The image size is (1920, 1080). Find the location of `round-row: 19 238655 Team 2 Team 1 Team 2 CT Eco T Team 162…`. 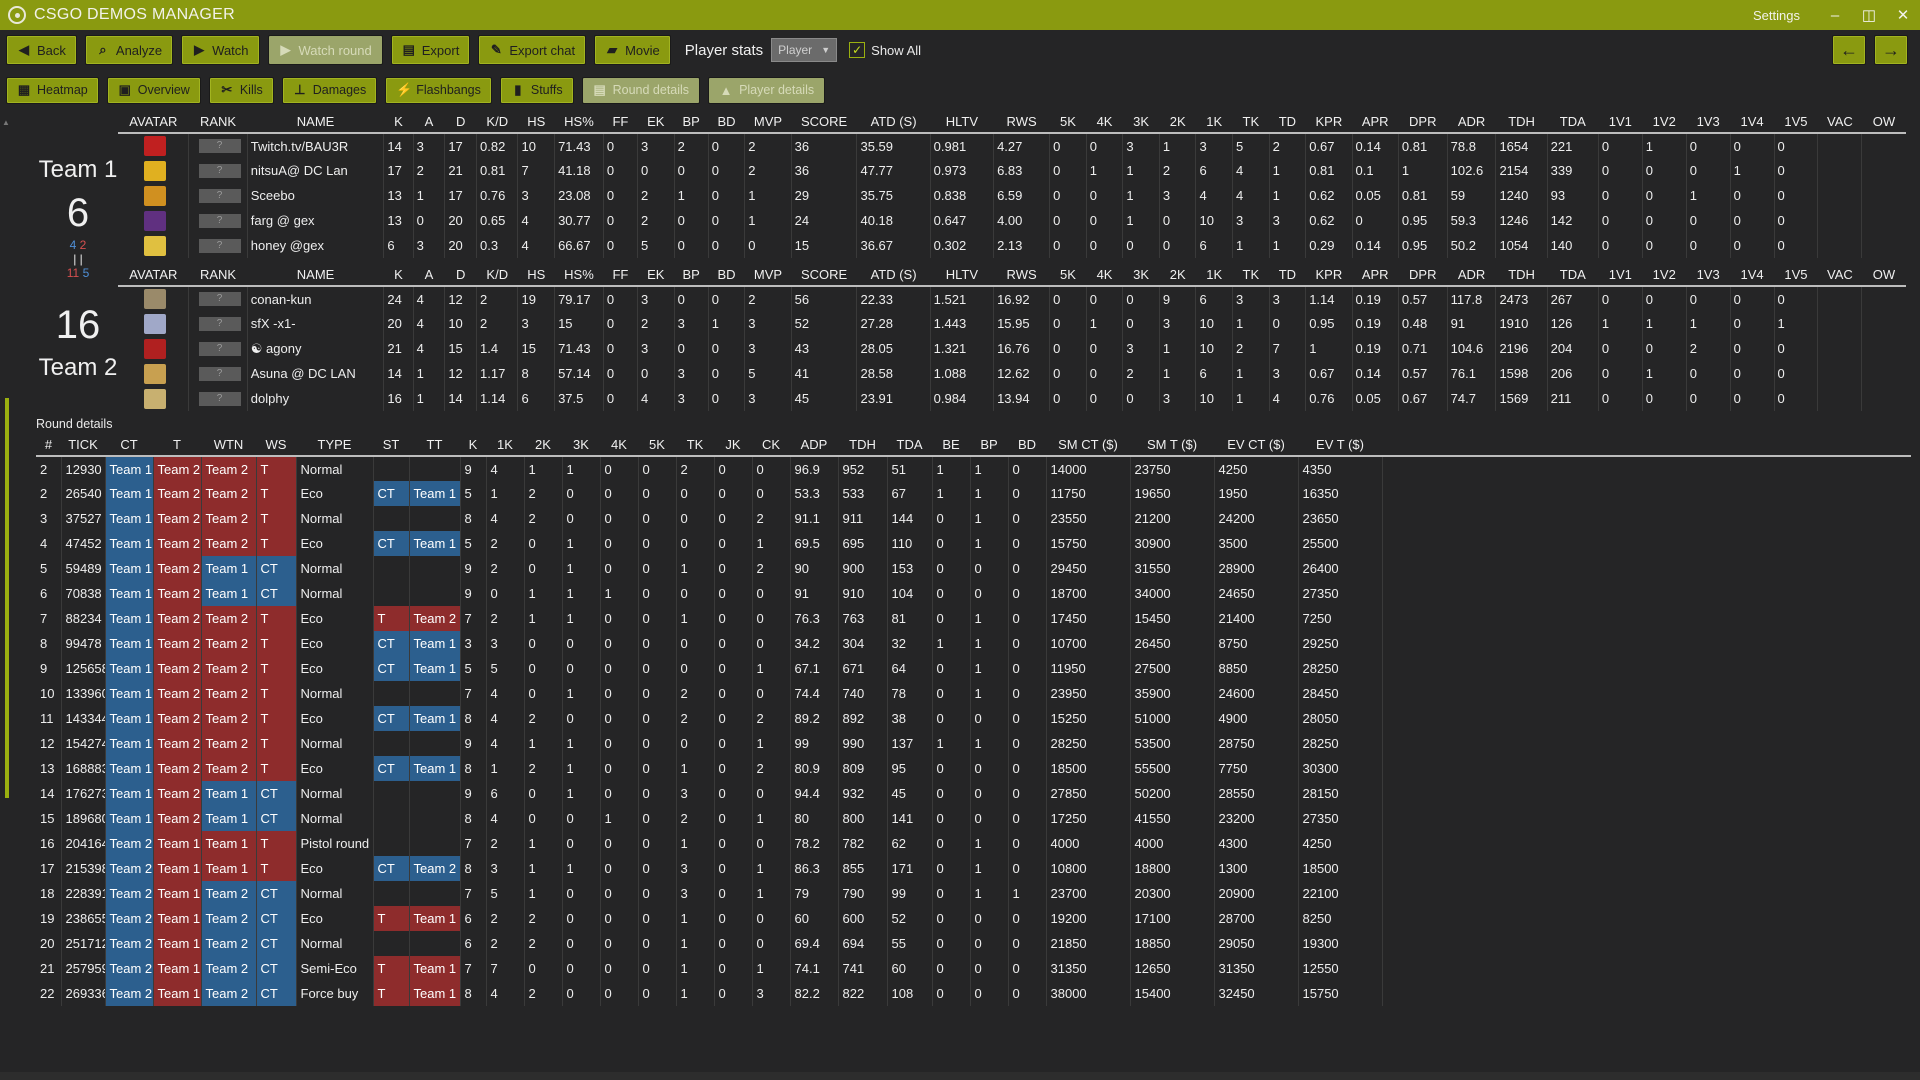

round-row: 19 238655 Team 2 Team 1 Team 2 CT Eco T Team 162… is located at coordinates (973, 918).